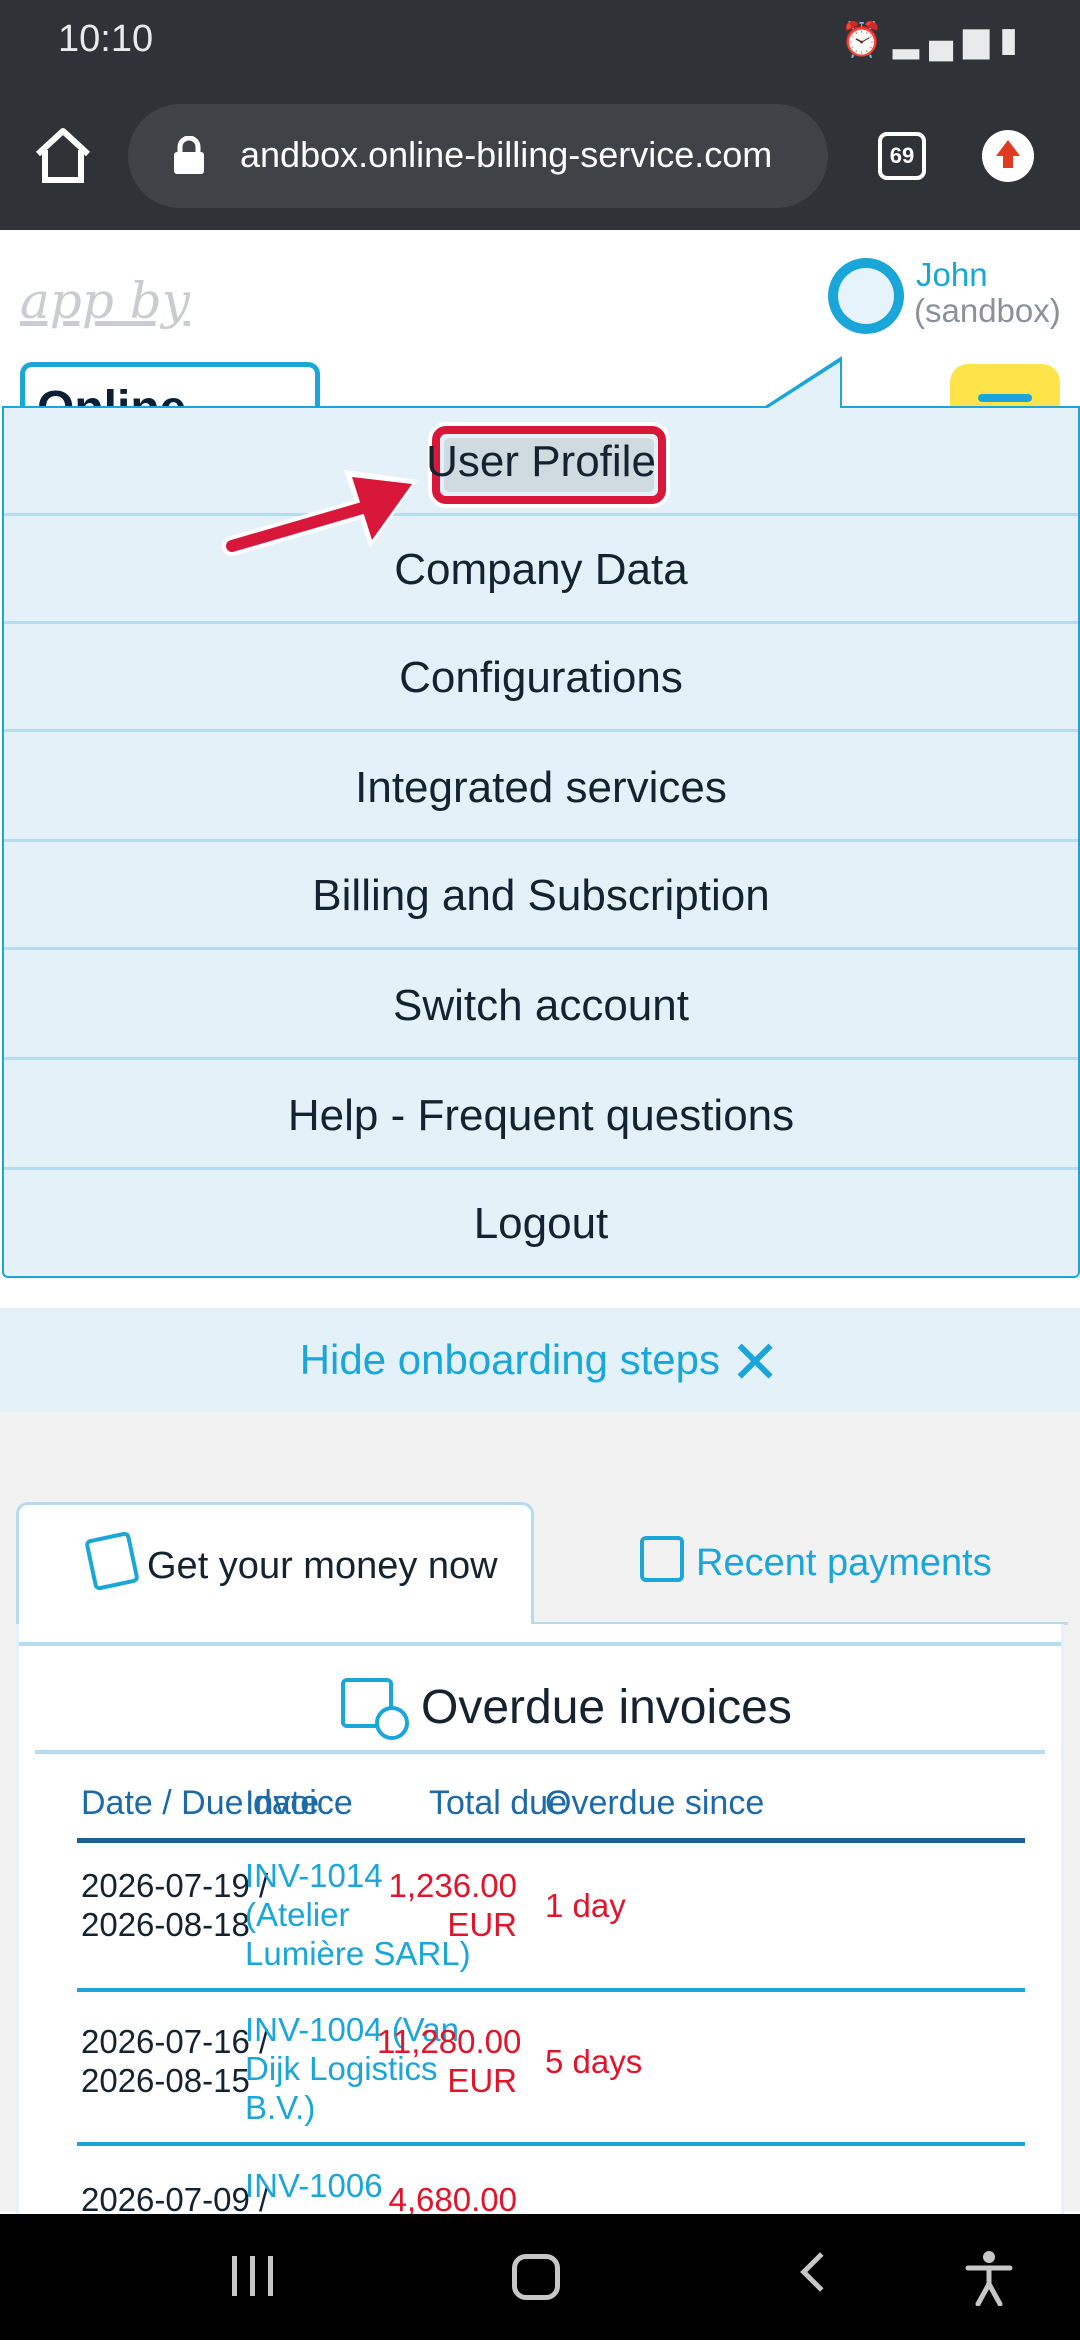  What do you see at coordinates (106, 39) in the screenshot?
I see `status-time: 10:10` at bounding box center [106, 39].